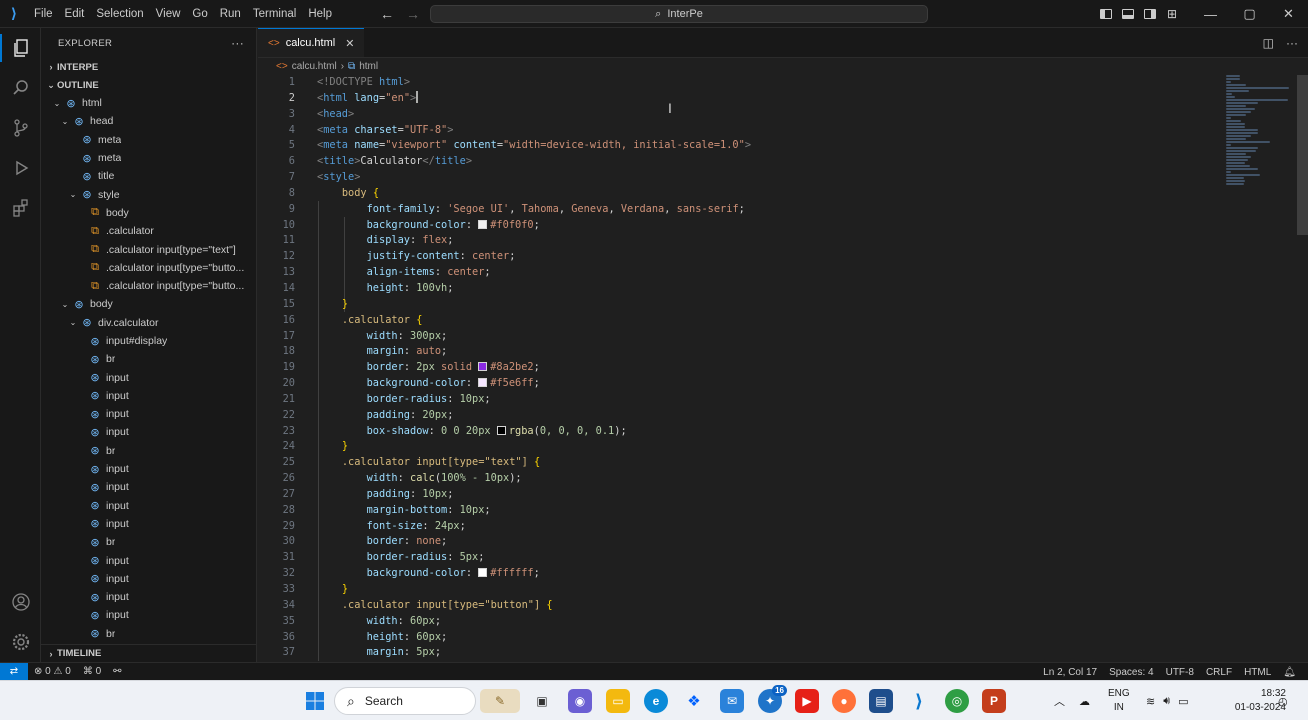  I want to click on code-line: 12 justify-content: center;, so click(738, 257).